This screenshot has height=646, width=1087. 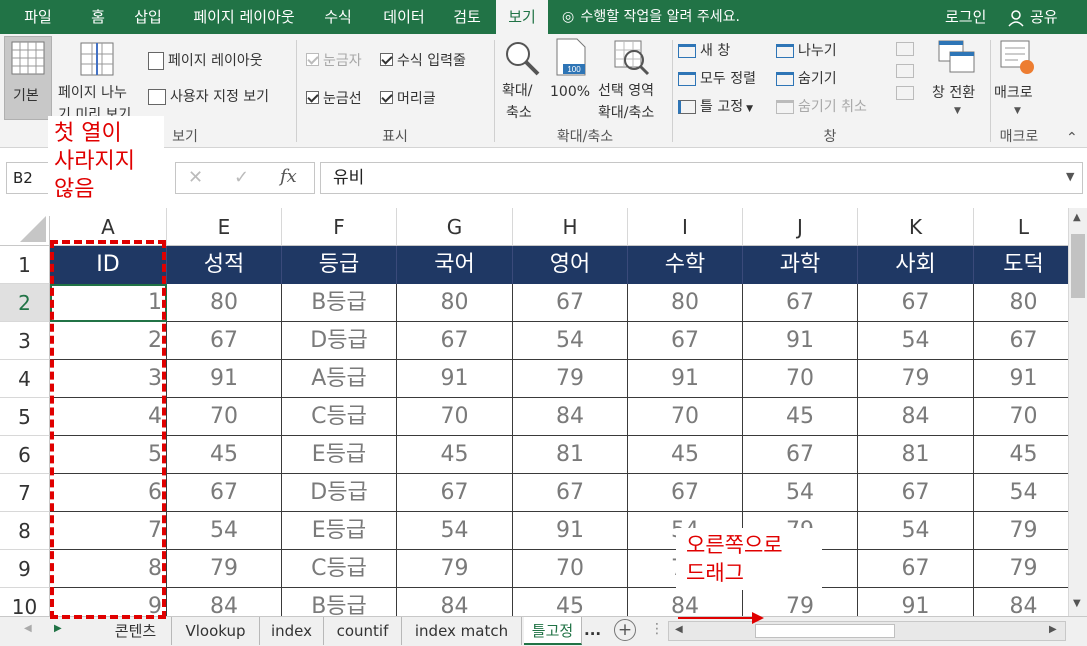 I want to click on row-header-1: 1, so click(x=25, y=265).